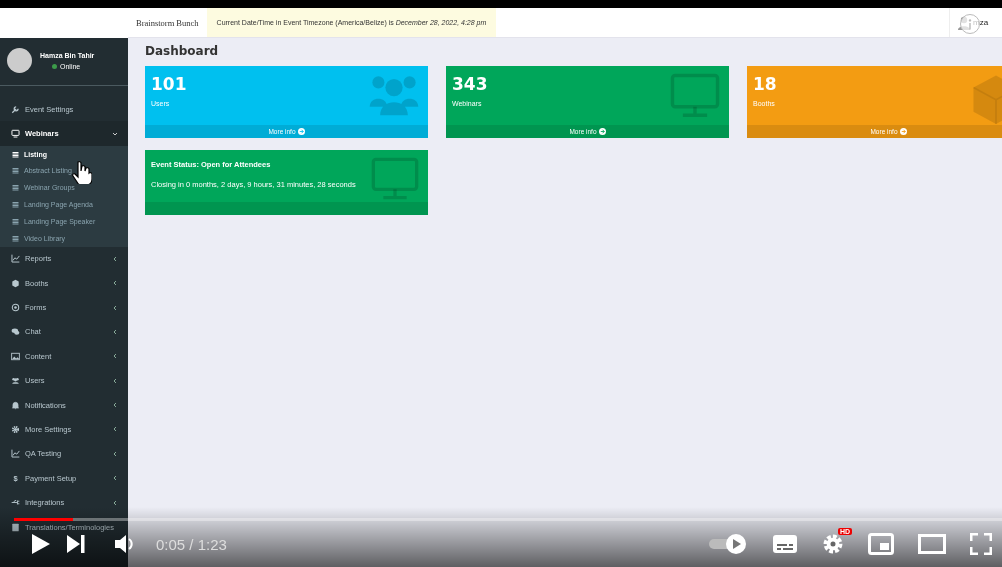 Image resolution: width=1002 pixels, height=567 pixels. What do you see at coordinates (728, 544) in the screenshot?
I see `autoplay-toggle` at bounding box center [728, 544].